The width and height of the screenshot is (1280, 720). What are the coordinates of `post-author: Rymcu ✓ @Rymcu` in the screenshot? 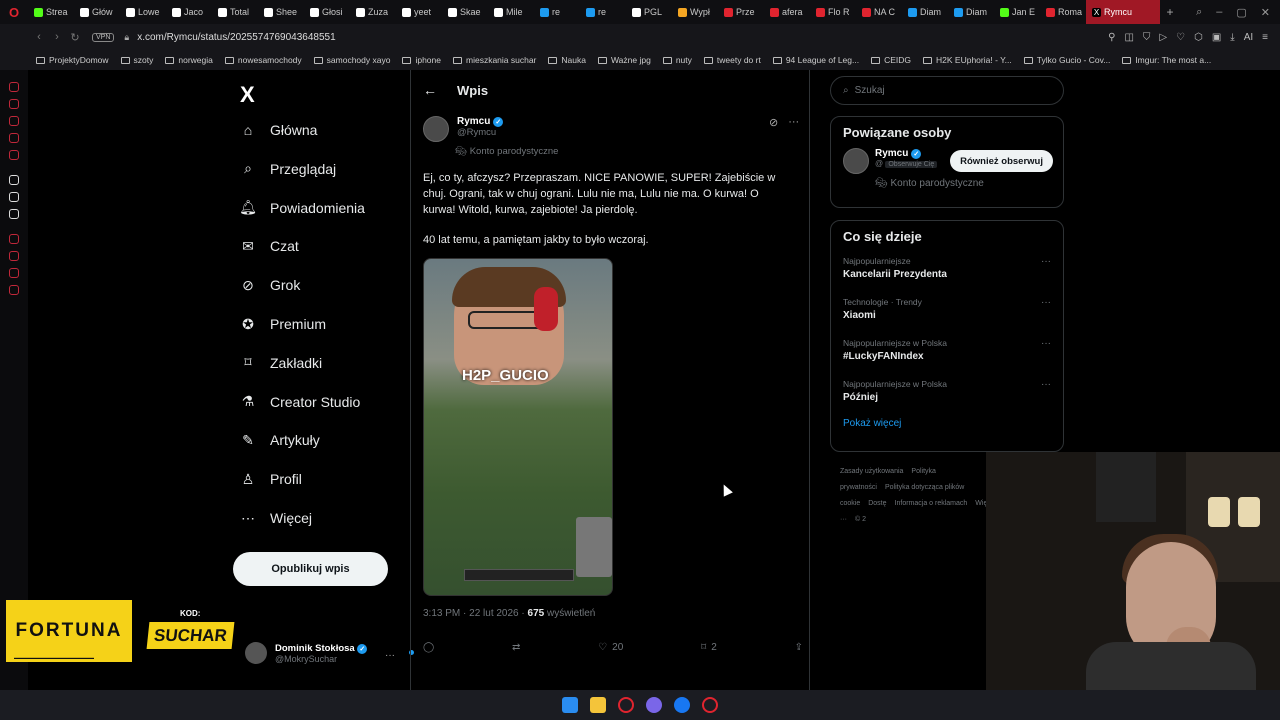 It's located at (463, 129).